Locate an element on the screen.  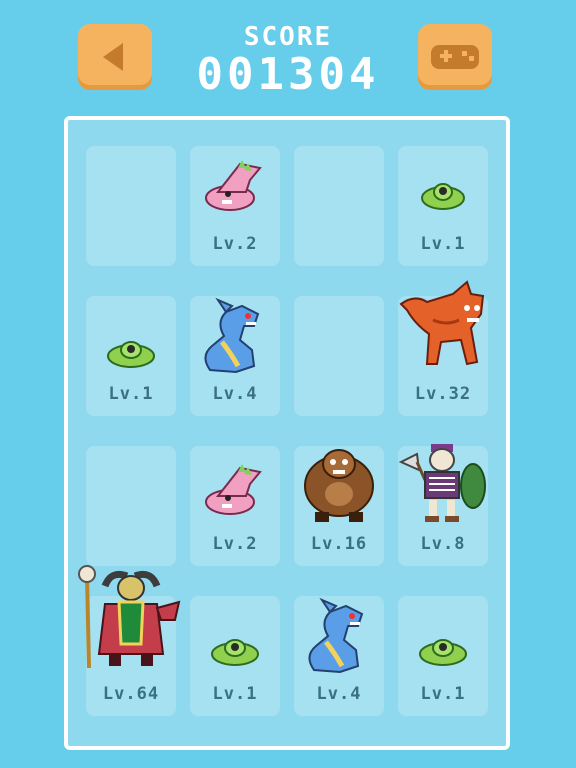
level-label: Lv.64 is located at coordinates (131, 694).